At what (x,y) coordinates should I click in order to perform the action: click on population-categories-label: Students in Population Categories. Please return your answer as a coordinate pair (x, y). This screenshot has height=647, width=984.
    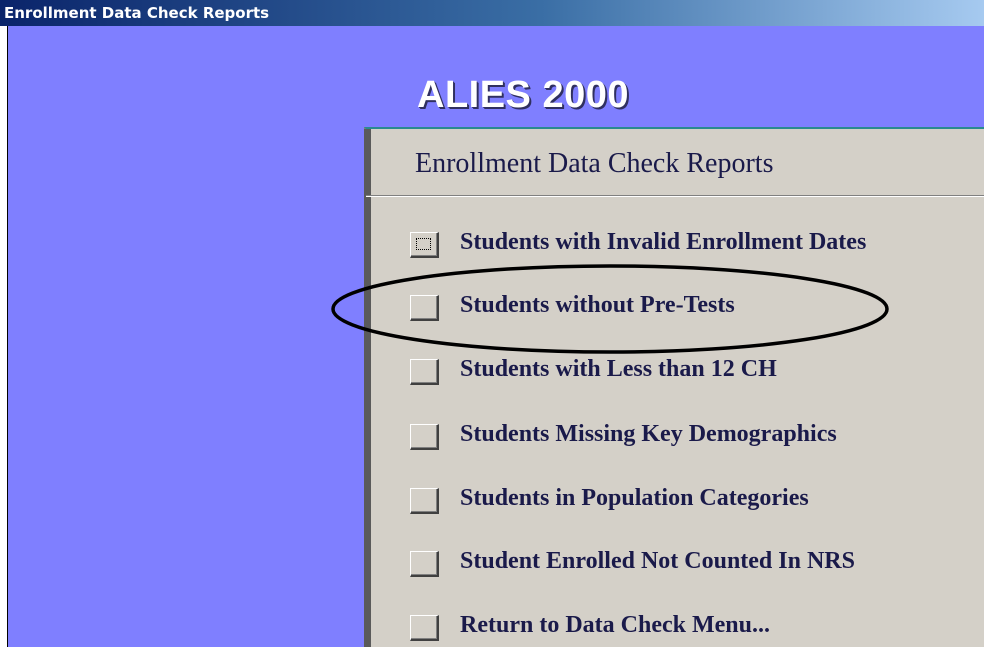
    Looking at the image, I should click on (634, 498).